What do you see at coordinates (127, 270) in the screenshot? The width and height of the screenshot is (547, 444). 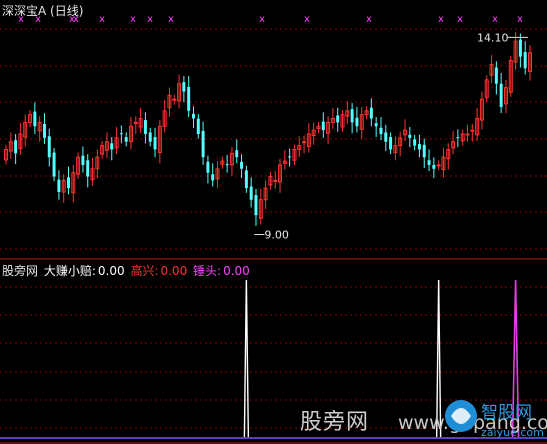 I see `indicator-legend: 股旁网 大赚小赔: 0.00 高兴: 0.00 锤头: 0.00` at bounding box center [127, 270].